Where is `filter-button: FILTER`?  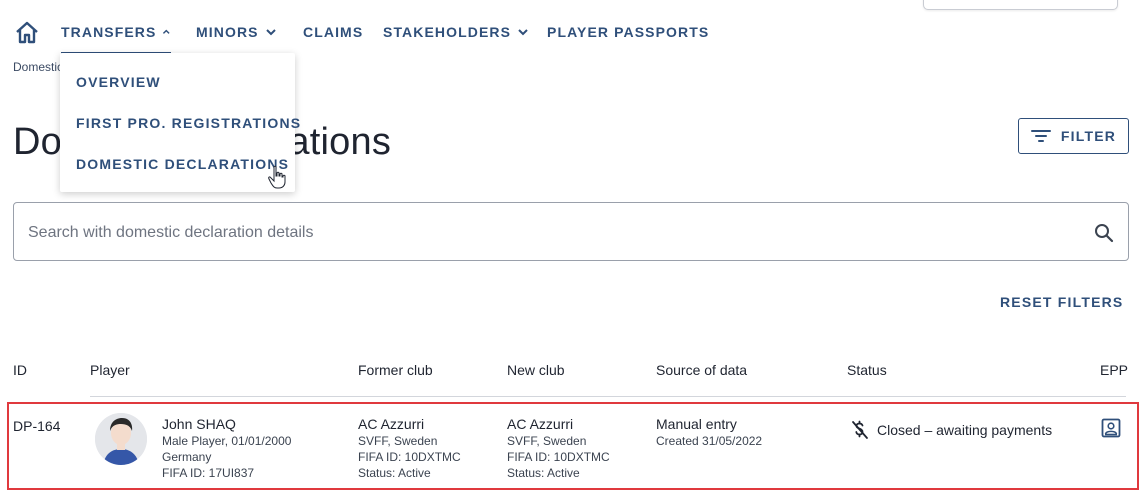 filter-button: FILTER is located at coordinates (1073, 136).